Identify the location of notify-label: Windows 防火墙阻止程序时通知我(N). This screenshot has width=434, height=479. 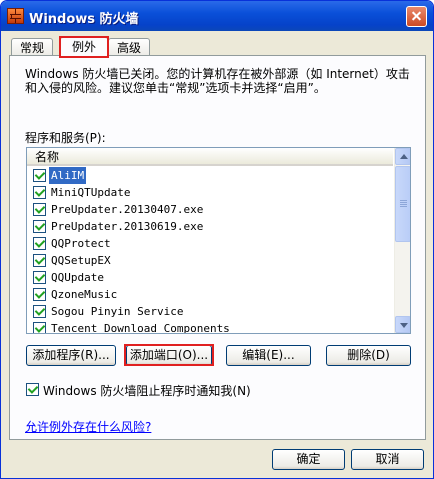
(147, 390).